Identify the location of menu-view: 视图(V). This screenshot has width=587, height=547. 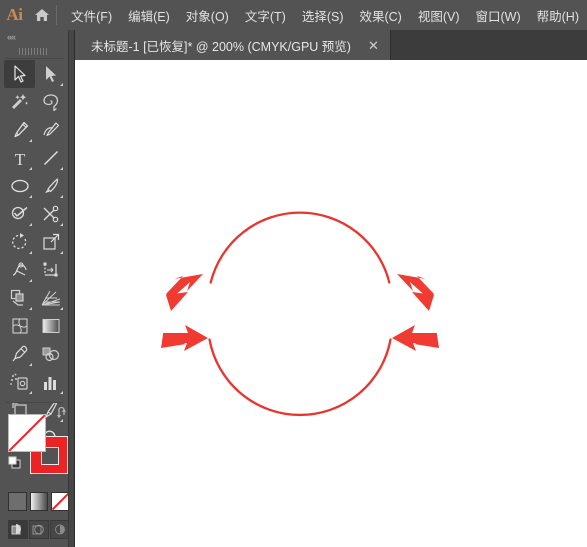
(439, 15).